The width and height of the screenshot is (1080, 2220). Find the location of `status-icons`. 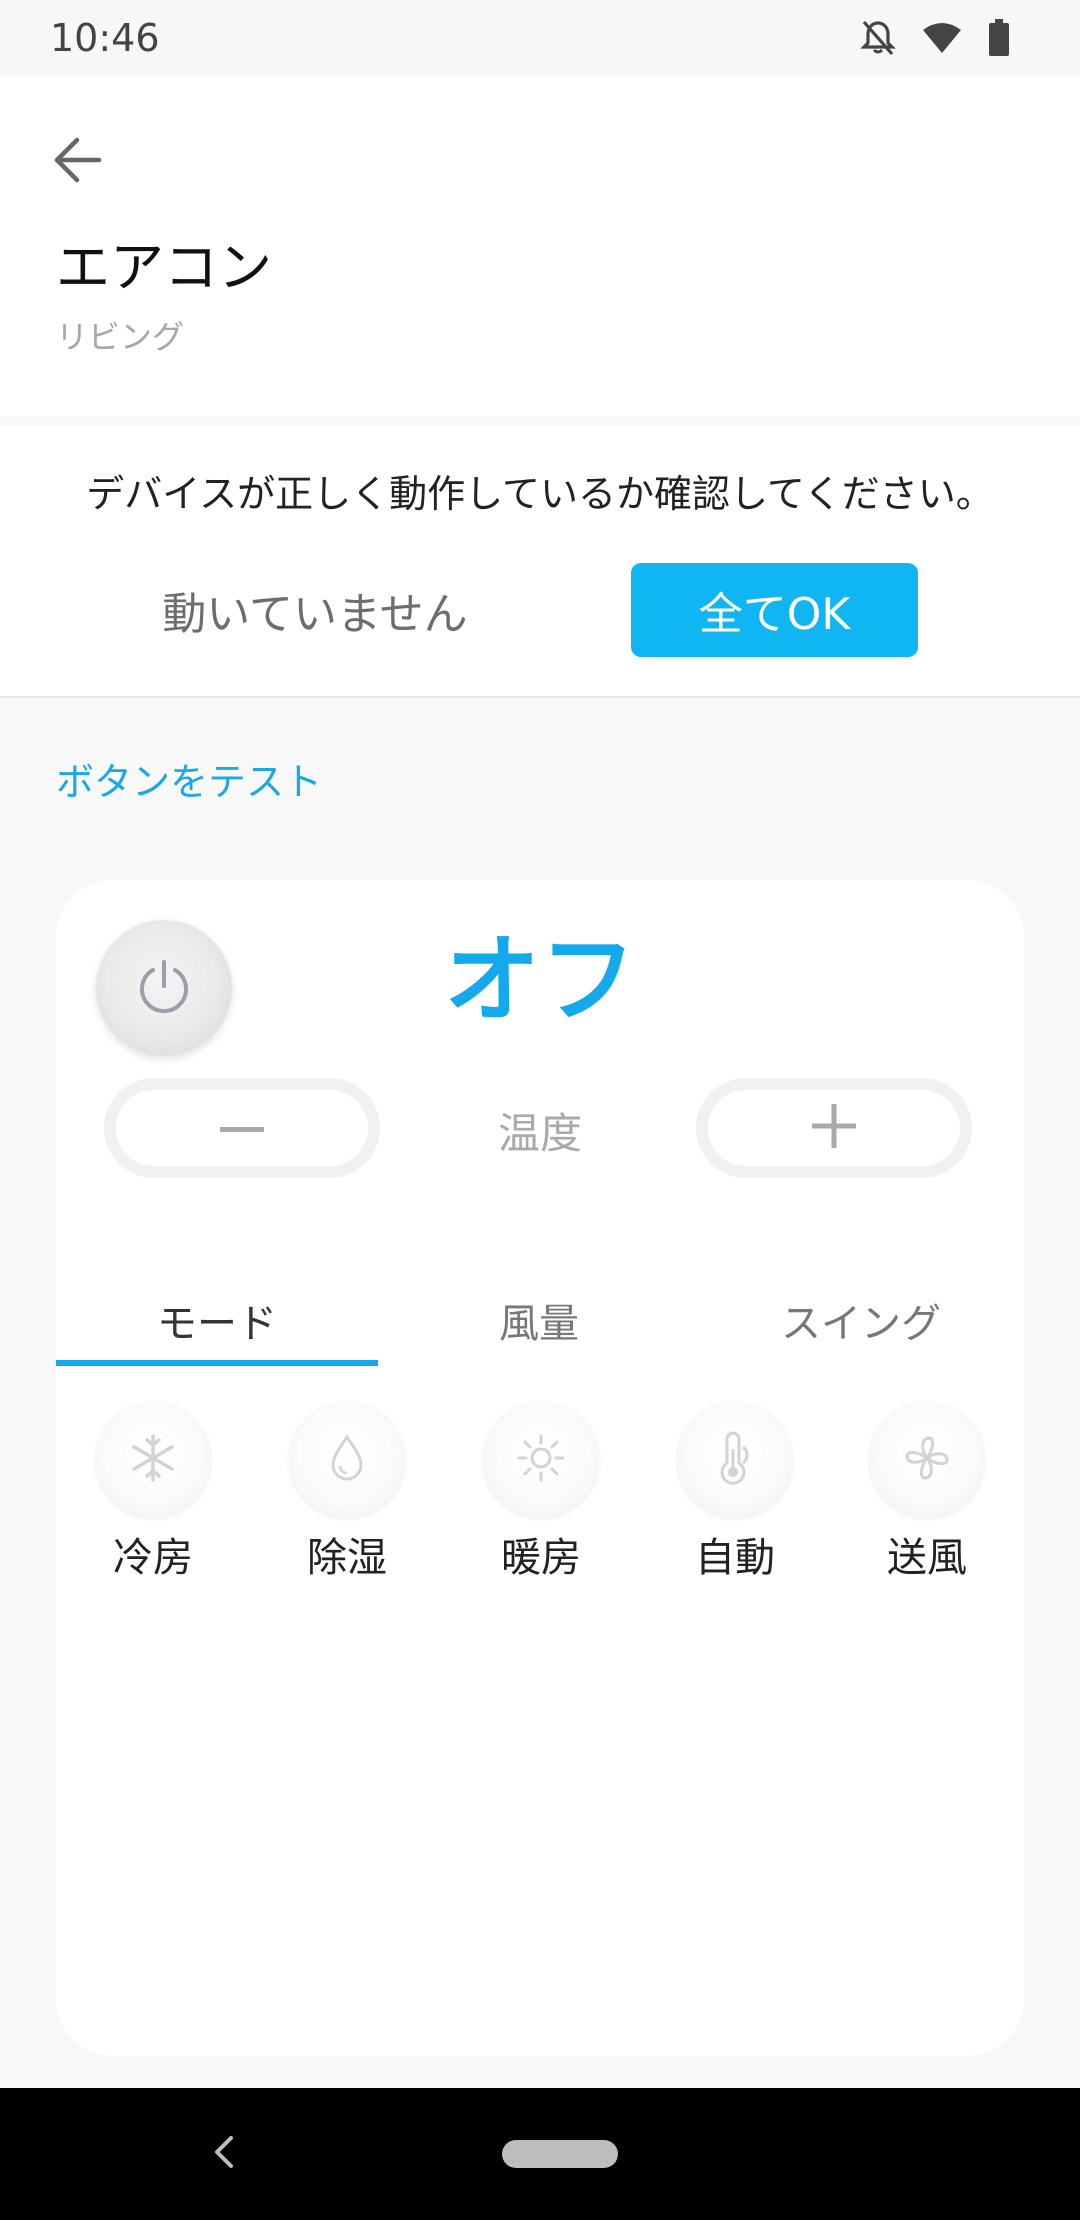

status-icons is located at coordinates (935, 38).